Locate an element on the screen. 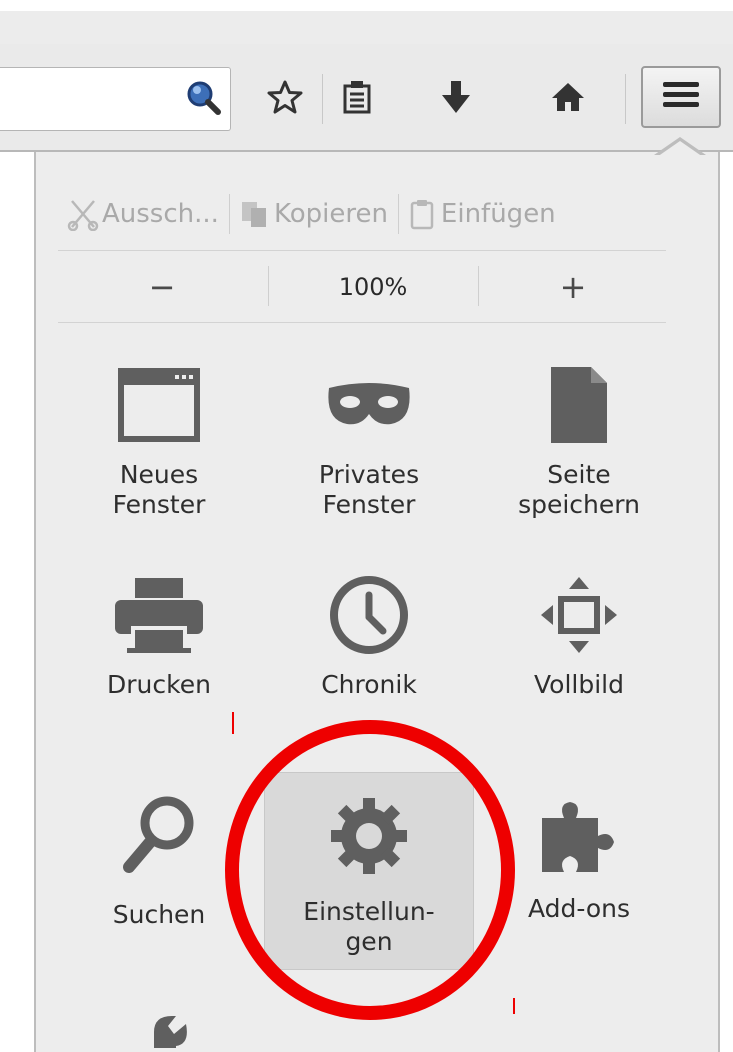 Image resolution: width=733 pixels, height=1052 pixels. copy-button: Kopieren is located at coordinates (314, 214).